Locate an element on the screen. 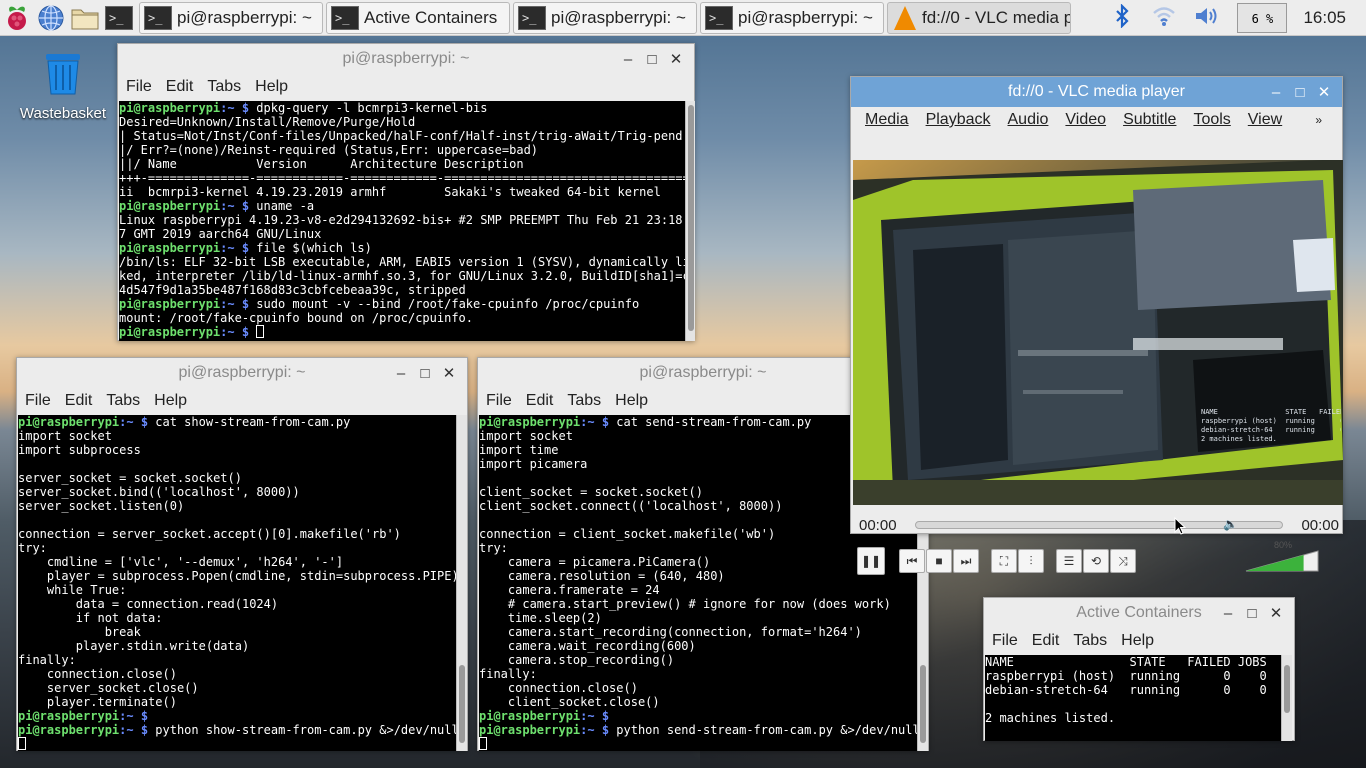  shuffle-button: ⤨ is located at coordinates (1123, 561).